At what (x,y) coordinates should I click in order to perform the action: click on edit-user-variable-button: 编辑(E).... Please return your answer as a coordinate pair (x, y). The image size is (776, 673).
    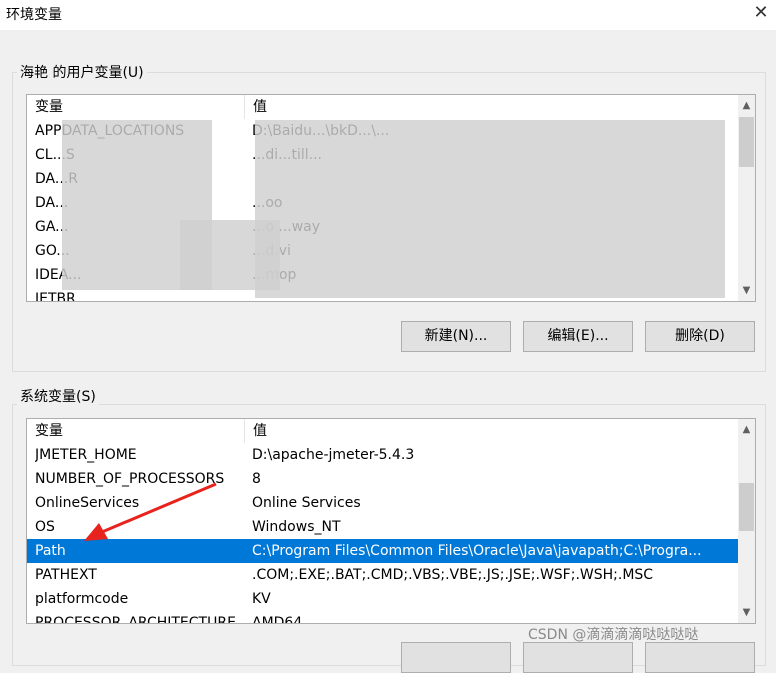
    Looking at the image, I should click on (578, 336).